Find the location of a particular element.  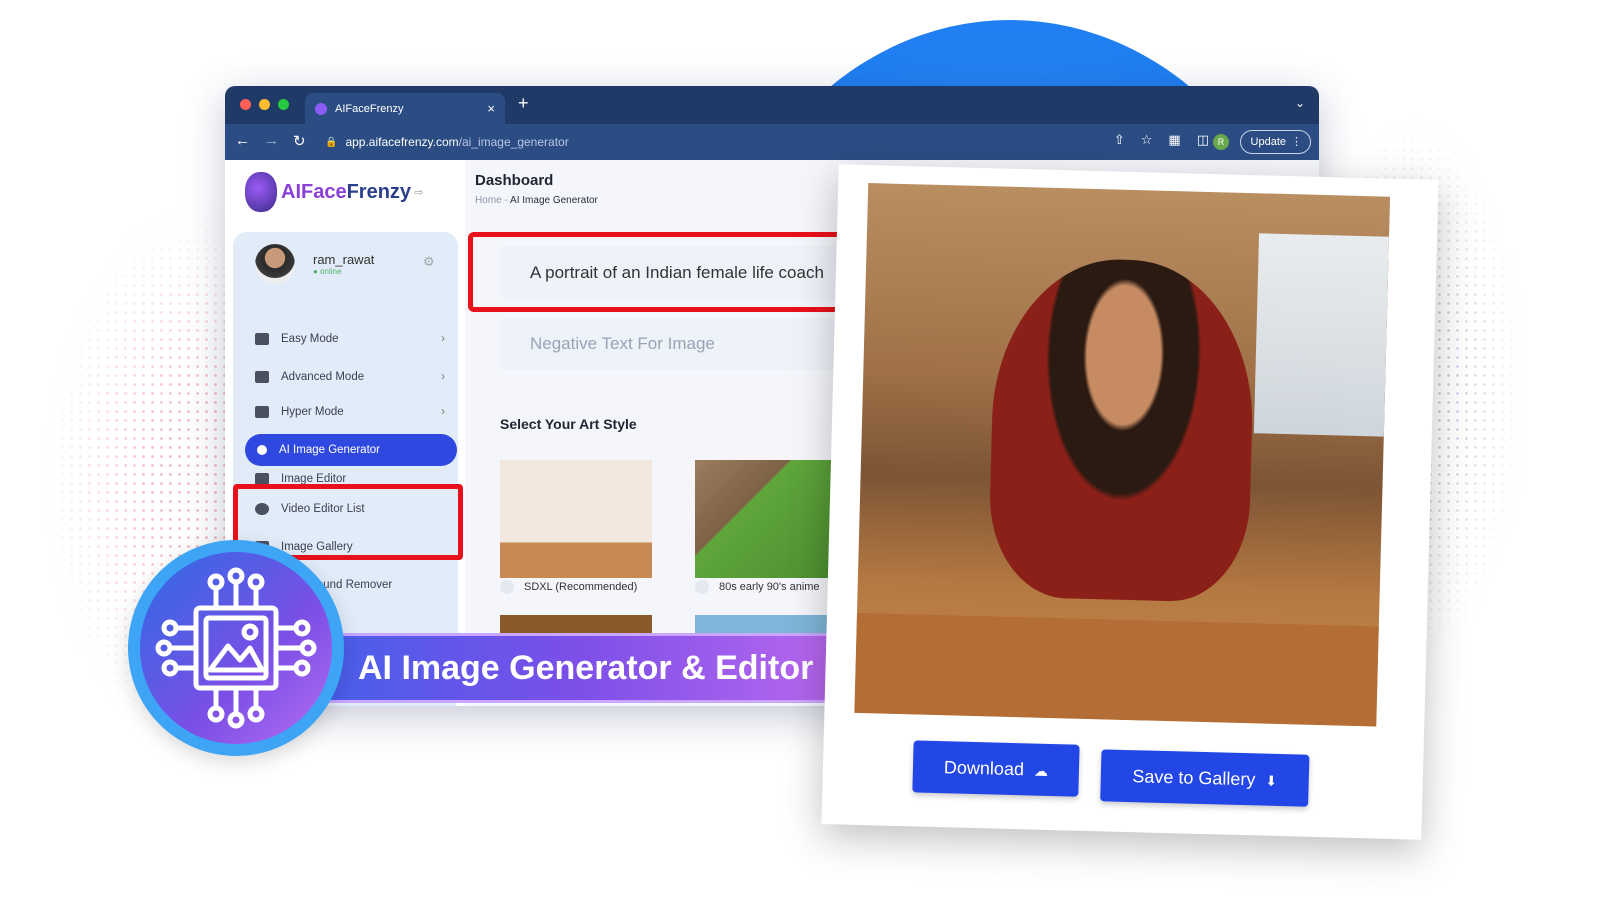

breadcrumb: Home - AI Image Generator is located at coordinates (536, 200).